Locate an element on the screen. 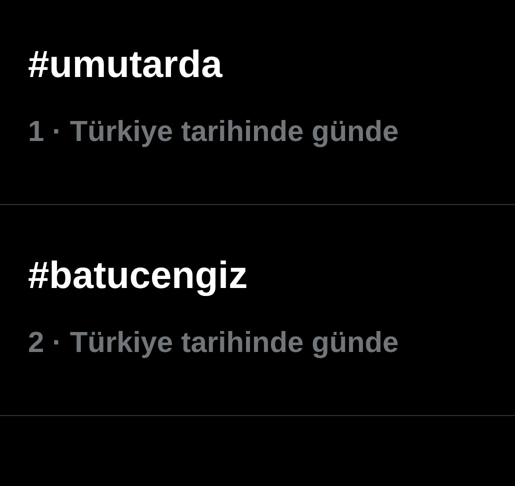 The image size is (515, 486). trend-hashtag: #umutarda is located at coordinates (271, 65).